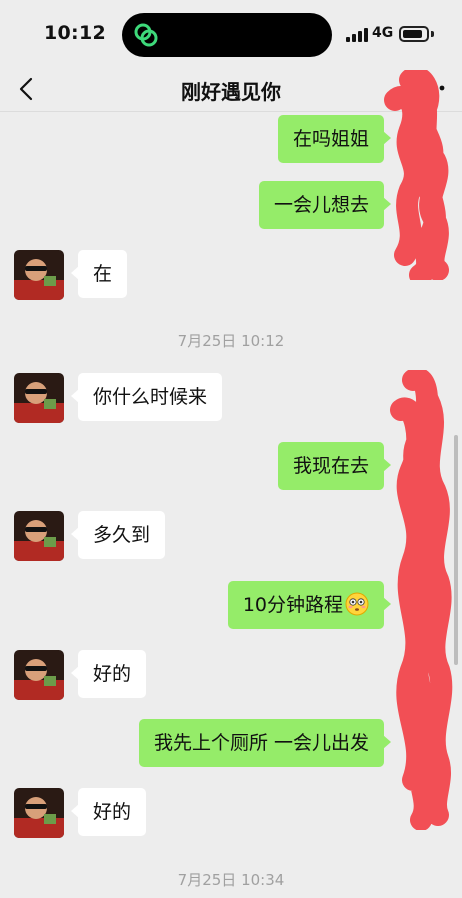 The image size is (462, 898). What do you see at coordinates (75, 33) in the screenshot?
I see `status-time: 10:12` at bounding box center [75, 33].